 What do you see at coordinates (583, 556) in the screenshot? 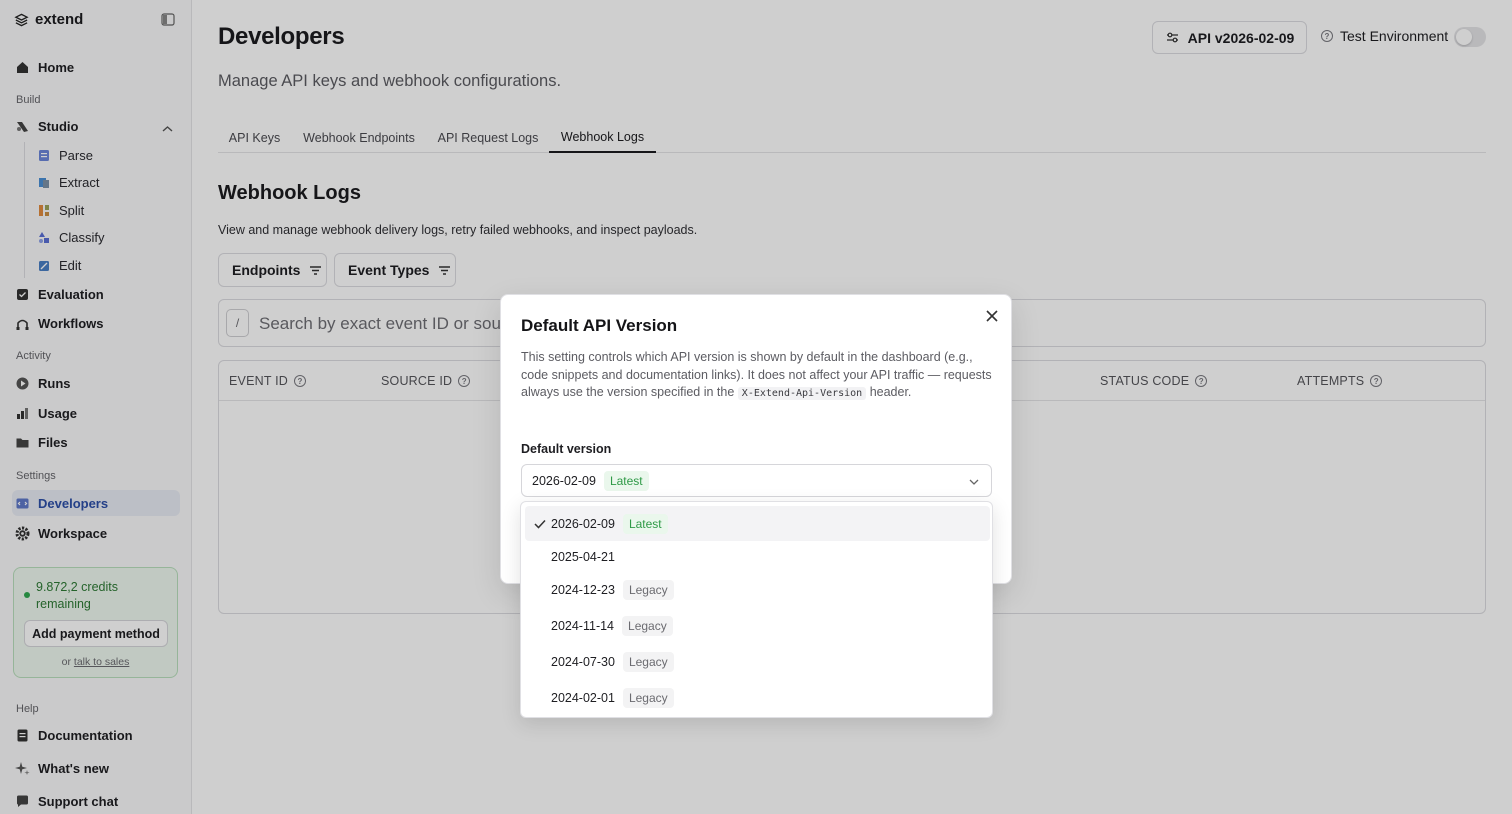
I see `version-option-value: 2025-04-21` at bounding box center [583, 556].